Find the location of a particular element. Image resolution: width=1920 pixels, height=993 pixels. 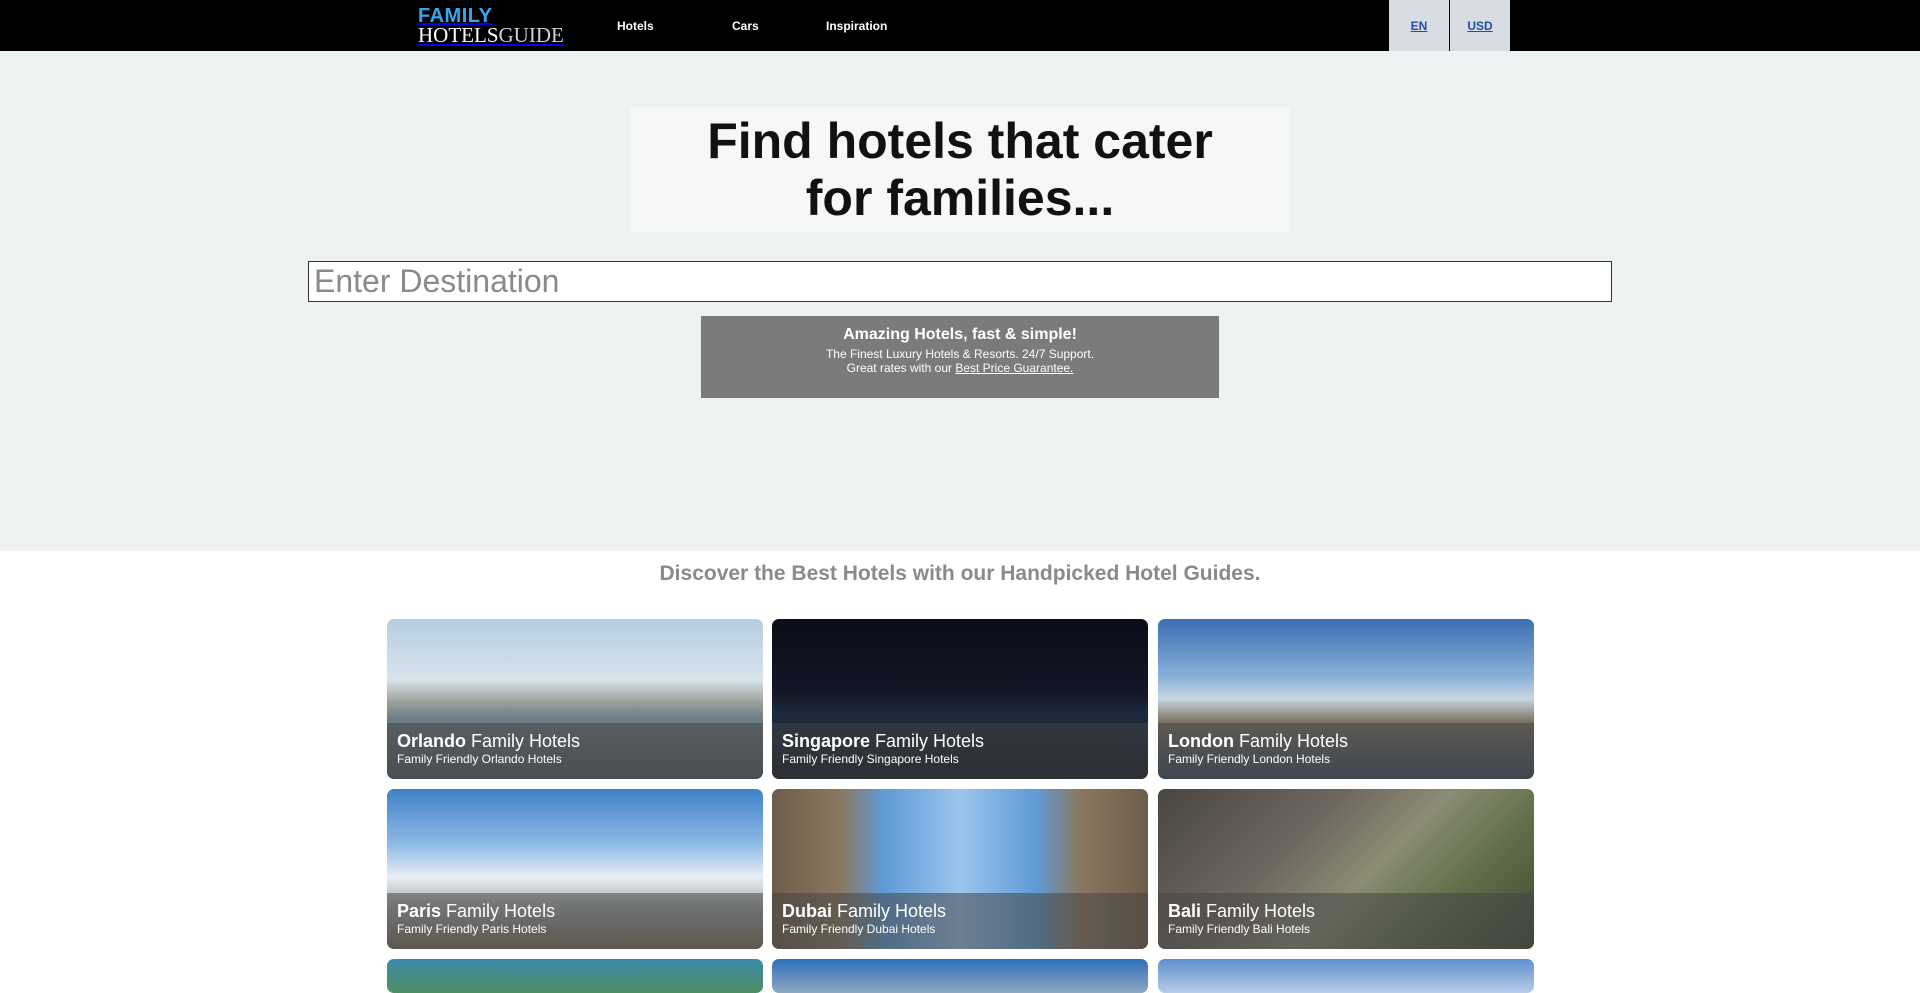

logo-guide-text: GUIDE is located at coordinates (531, 35).